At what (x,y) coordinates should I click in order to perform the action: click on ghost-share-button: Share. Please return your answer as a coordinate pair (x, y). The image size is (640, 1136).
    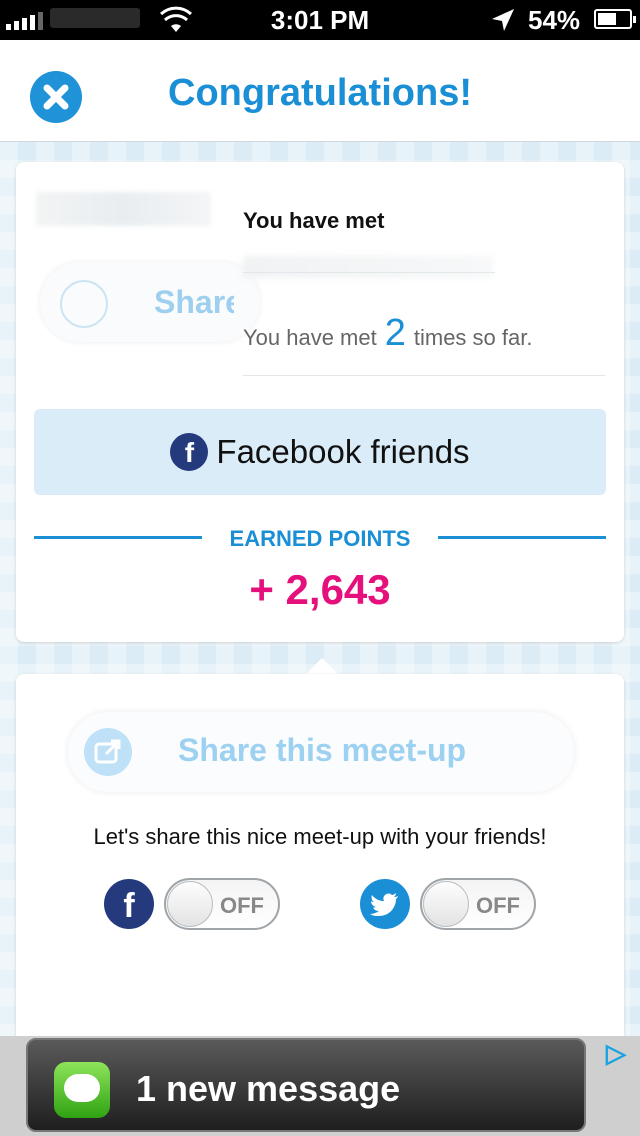
    Looking at the image, I should click on (150, 302).